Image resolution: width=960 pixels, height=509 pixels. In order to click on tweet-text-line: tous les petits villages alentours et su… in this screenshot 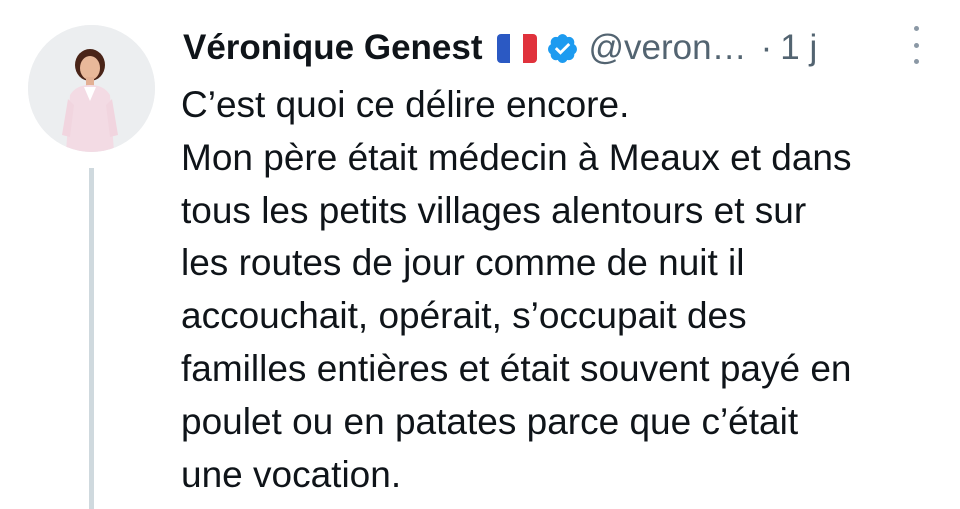, I will do `click(494, 210)`.